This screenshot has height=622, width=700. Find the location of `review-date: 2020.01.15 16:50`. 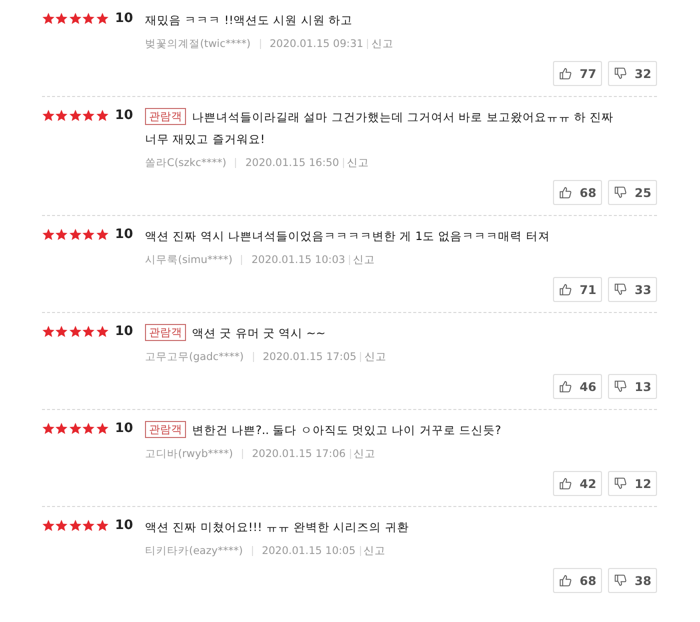

review-date: 2020.01.15 16:50 is located at coordinates (292, 163).